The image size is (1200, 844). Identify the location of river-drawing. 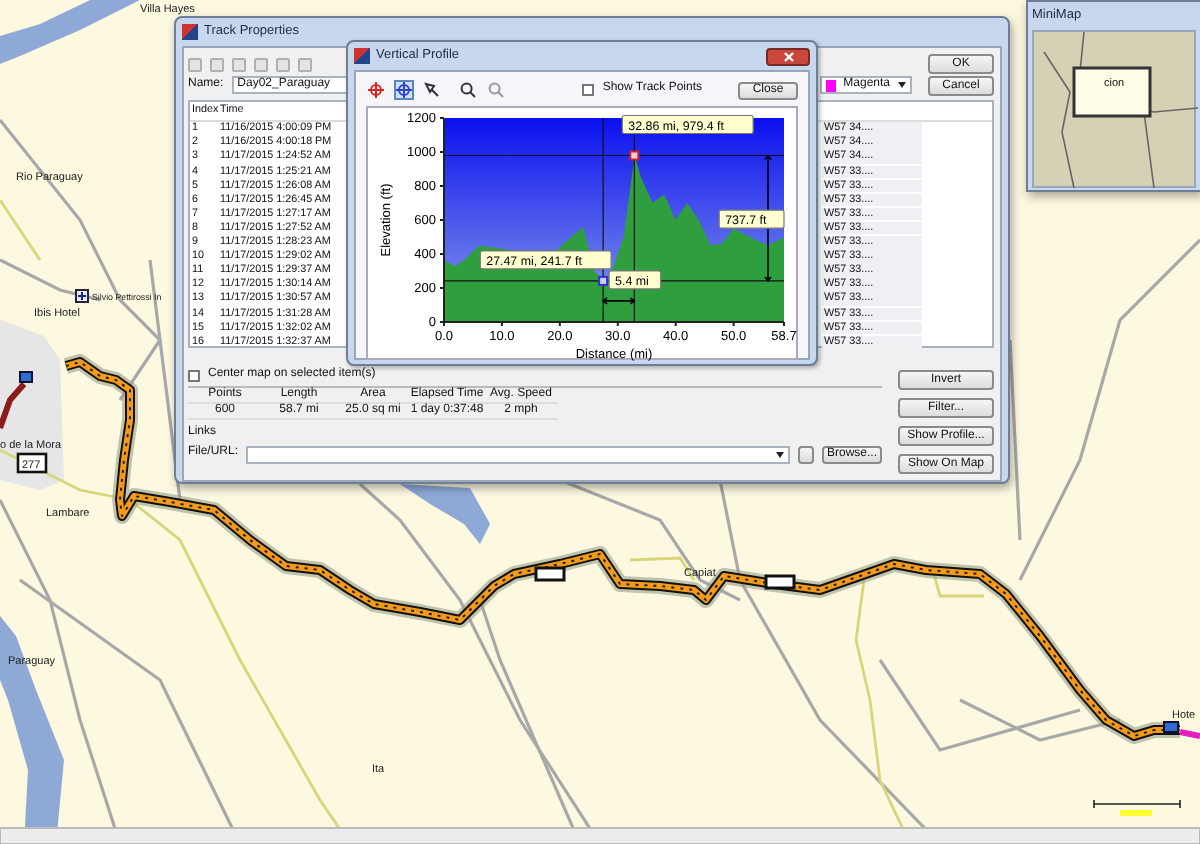
(70, 32).